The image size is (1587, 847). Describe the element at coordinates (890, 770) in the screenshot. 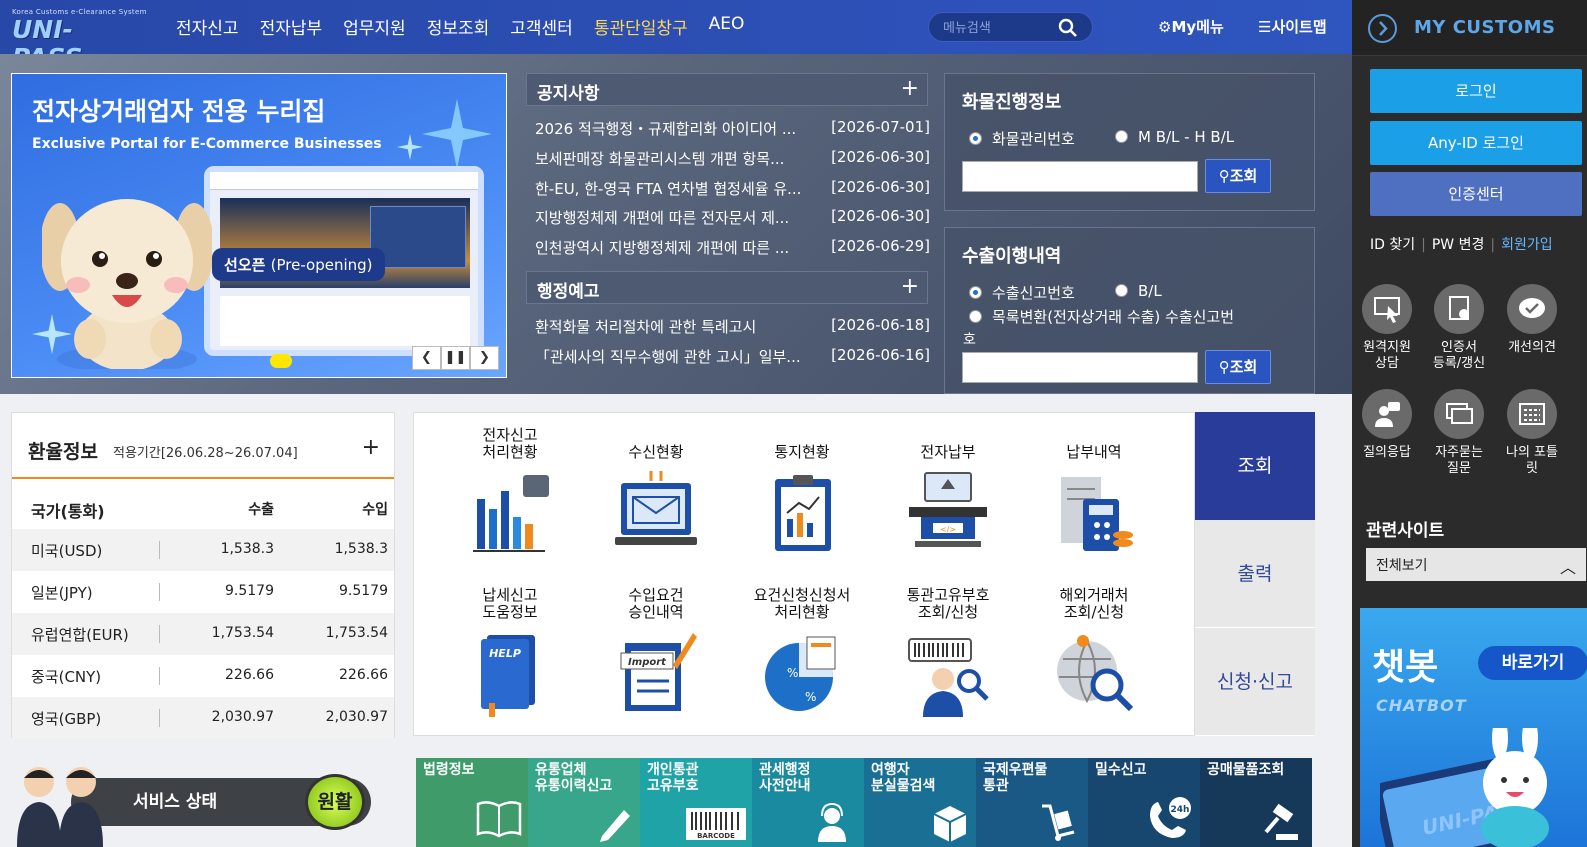

I see `tile-label: 여행자` at that location.